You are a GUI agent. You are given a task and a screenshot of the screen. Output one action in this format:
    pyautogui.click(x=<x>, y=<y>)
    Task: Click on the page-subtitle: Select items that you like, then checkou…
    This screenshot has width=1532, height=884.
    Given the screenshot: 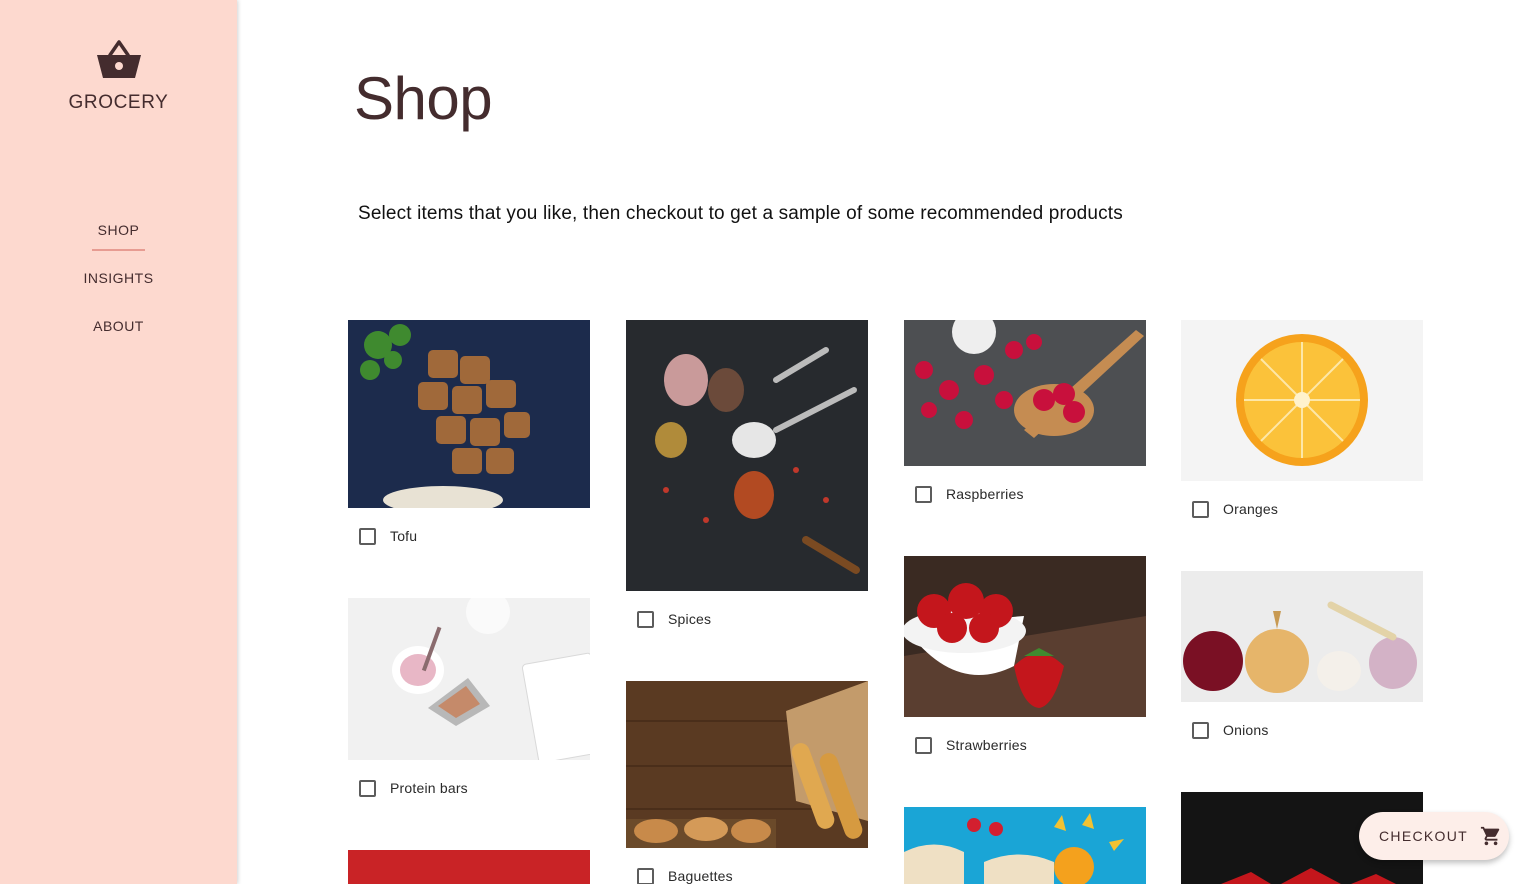 What is the action you would take?
    pyautogui.click(x=740, y=213)
    